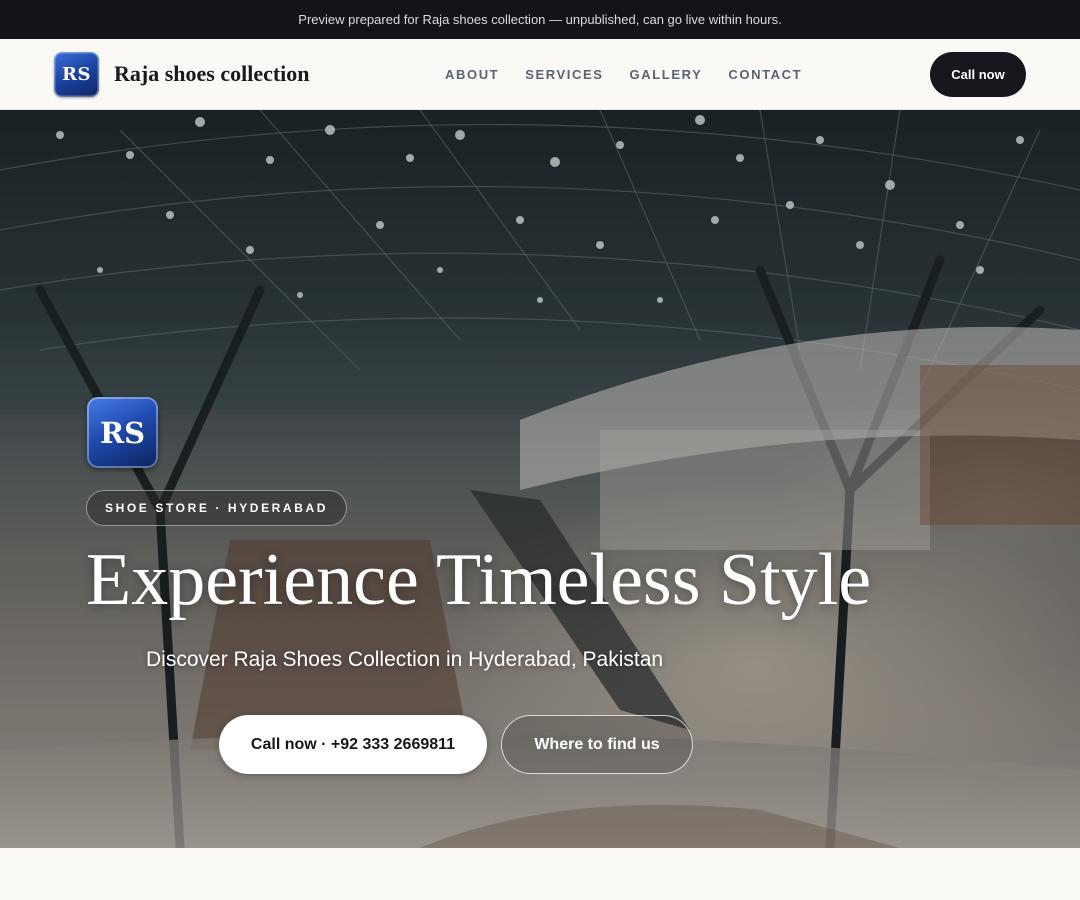 The width and height of the screenshot is (1080, 900). I want to click on call-now-button: Call now · +92 333 2669811, so click(353, 744).